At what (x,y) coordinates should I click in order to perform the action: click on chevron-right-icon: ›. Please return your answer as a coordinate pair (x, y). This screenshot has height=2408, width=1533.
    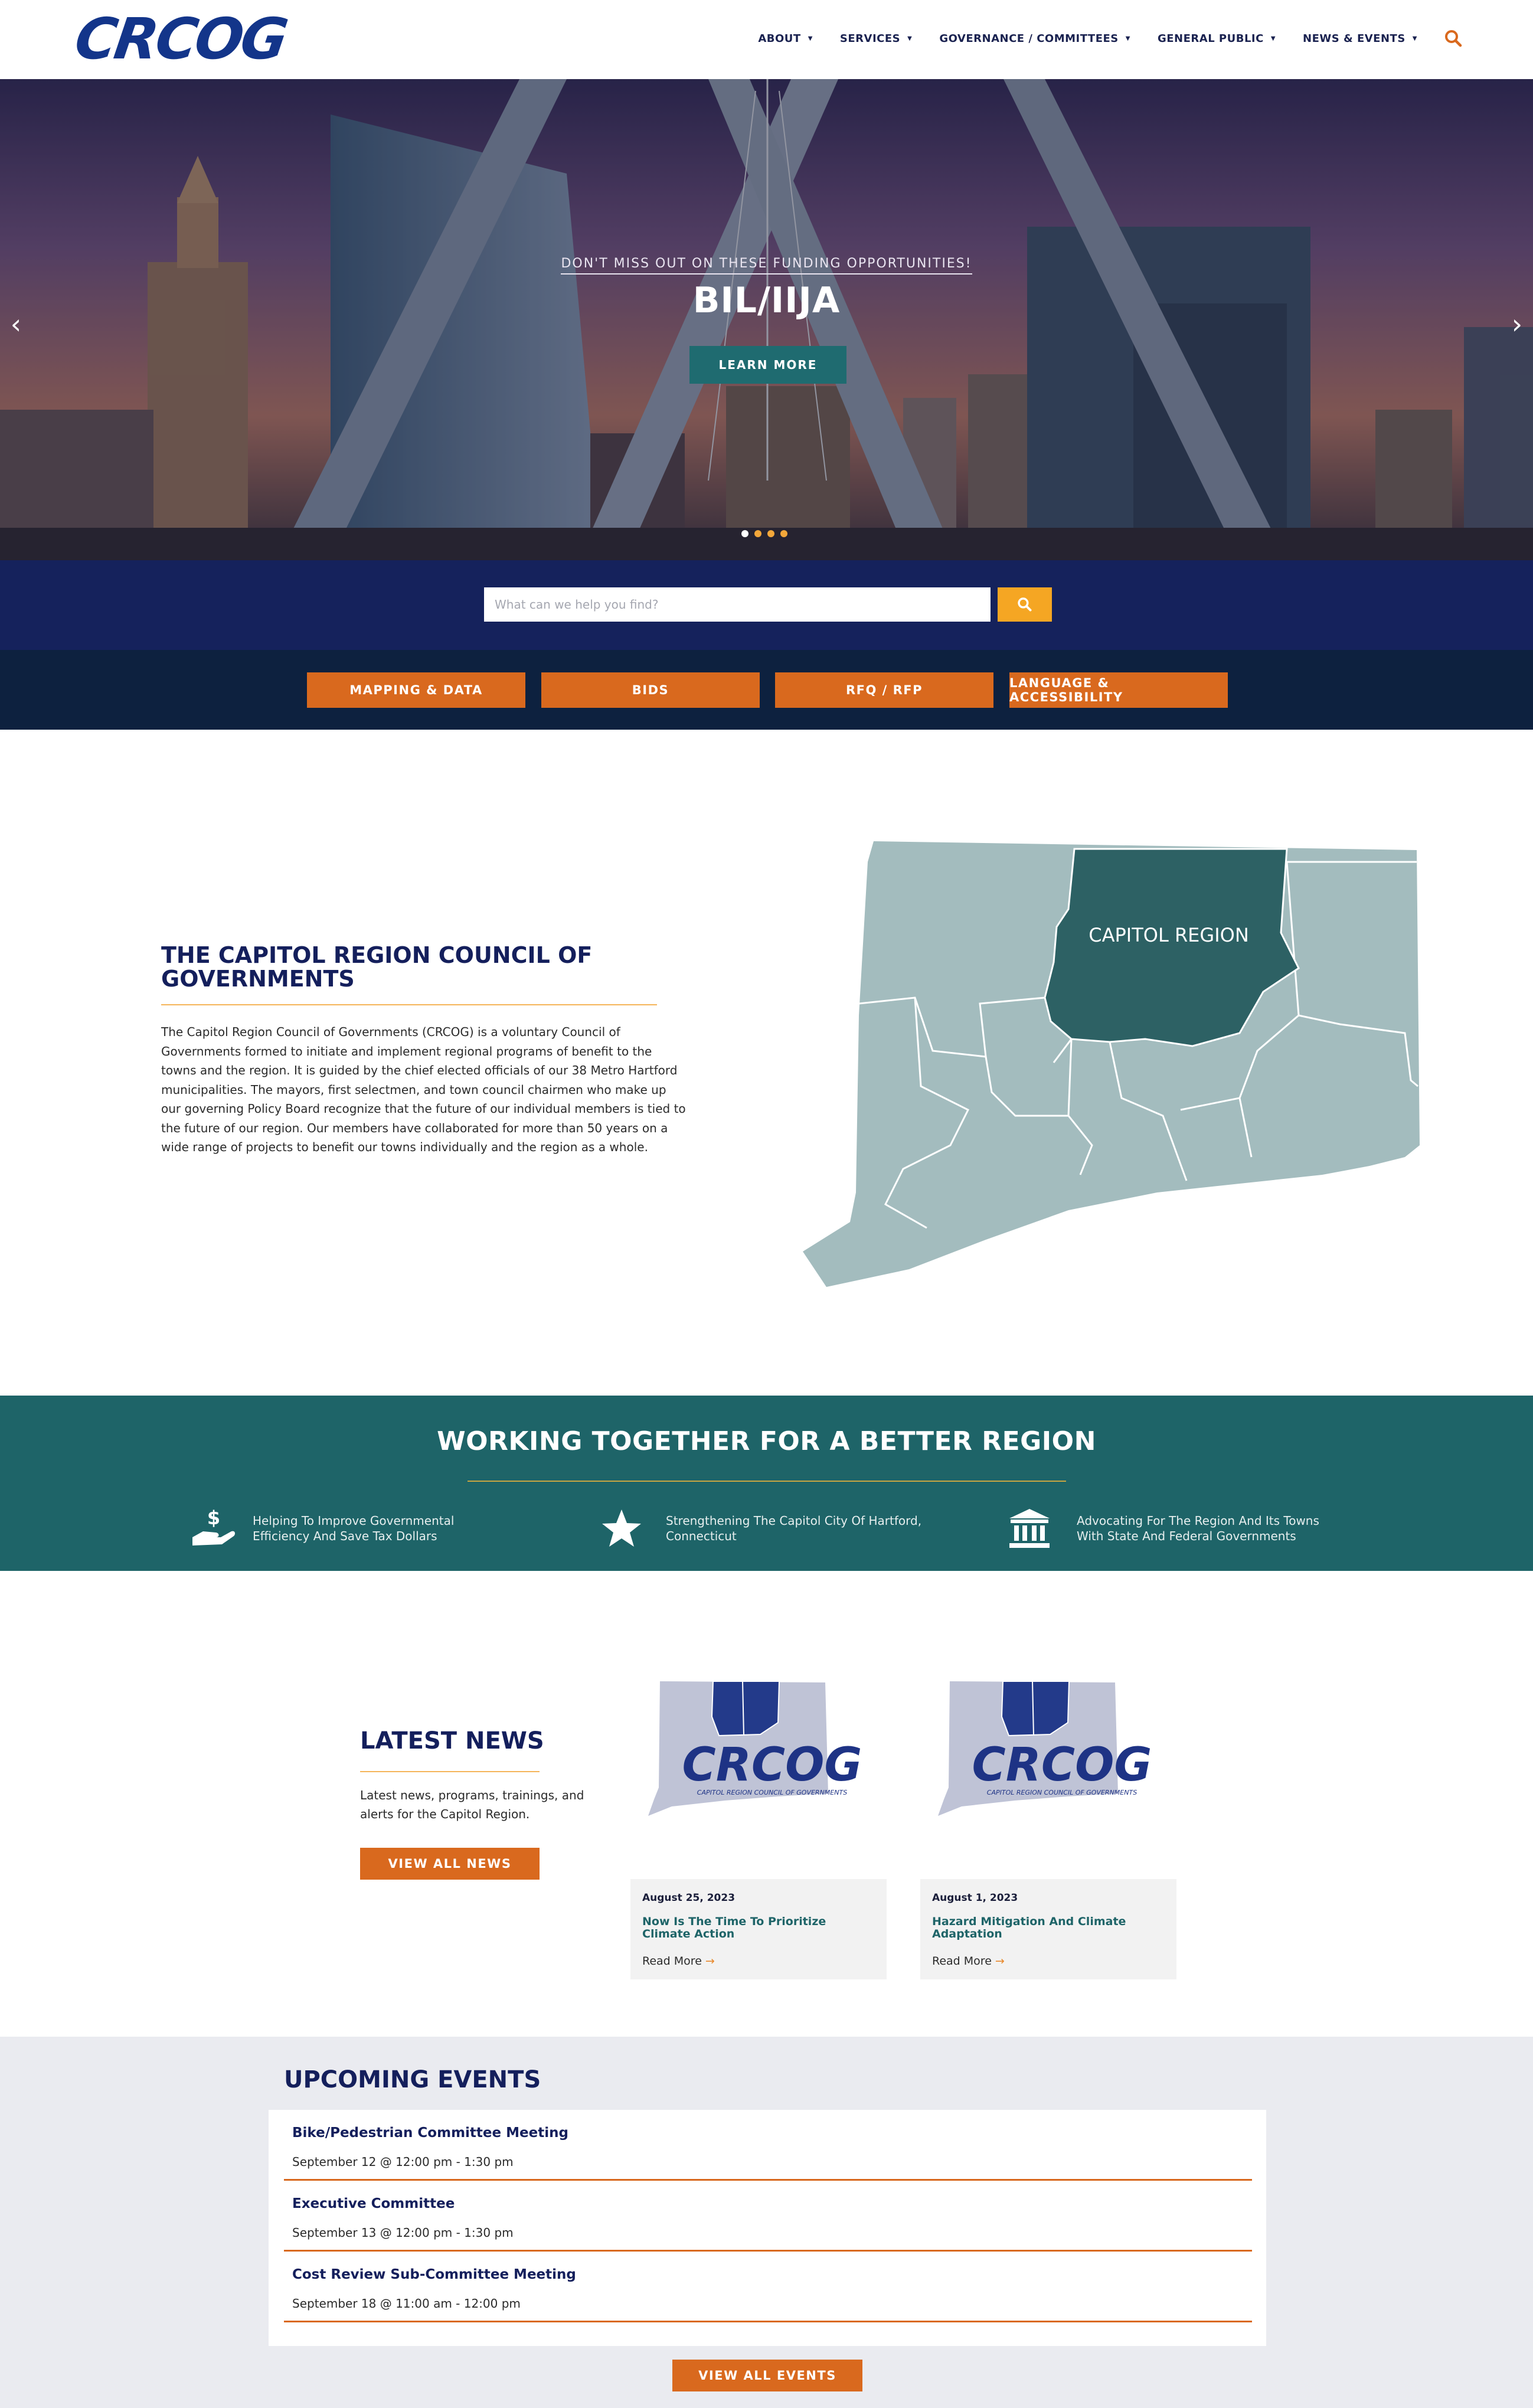
    Looking at the image, I should click on (1517, 324).